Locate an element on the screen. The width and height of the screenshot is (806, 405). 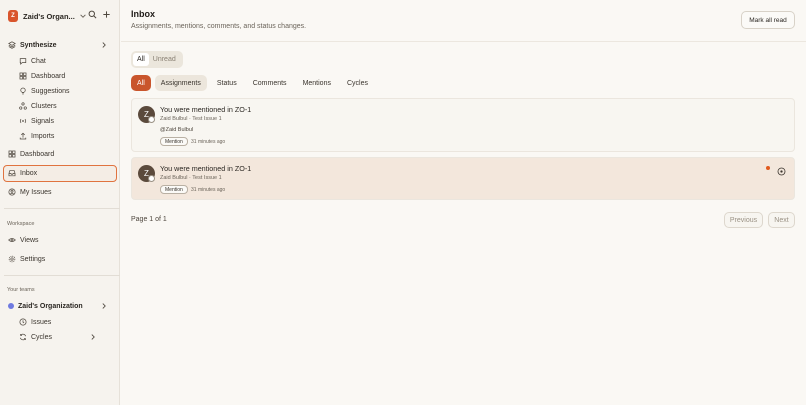
read-state-toggle: All Unread is located at coordinates (157, 59).